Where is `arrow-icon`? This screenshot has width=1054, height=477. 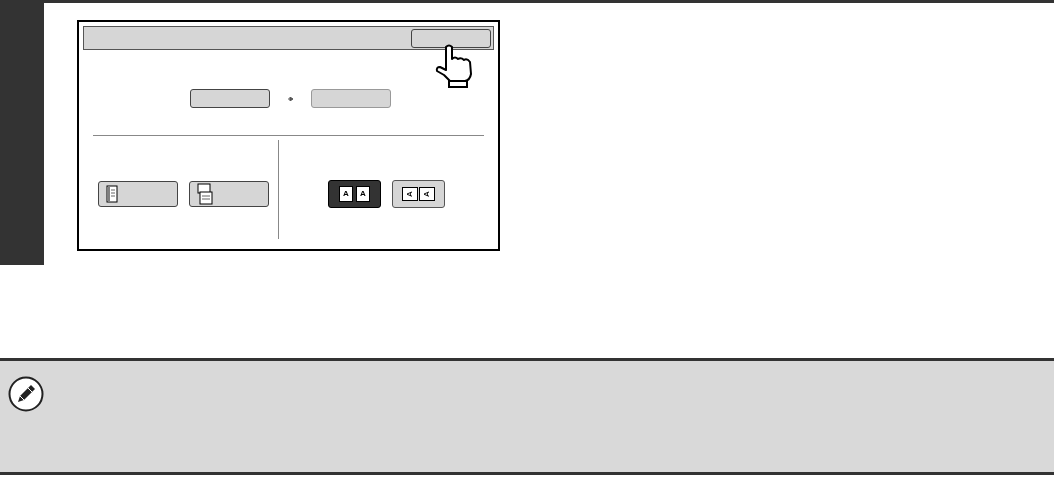 arrow-icon is located at coordinates (290, 98).